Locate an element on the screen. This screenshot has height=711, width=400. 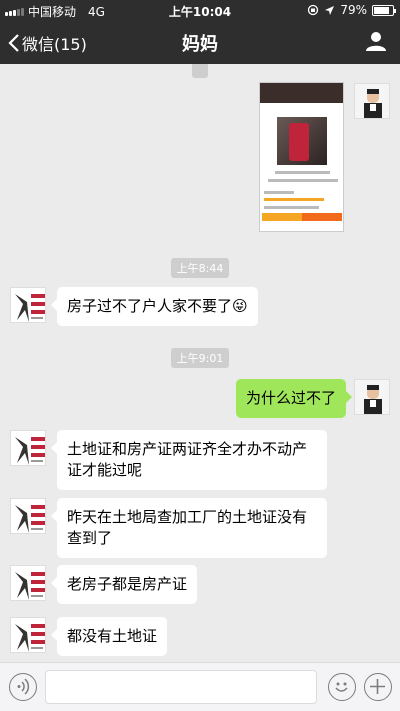
profile-button is located at coordinates (376, 43).